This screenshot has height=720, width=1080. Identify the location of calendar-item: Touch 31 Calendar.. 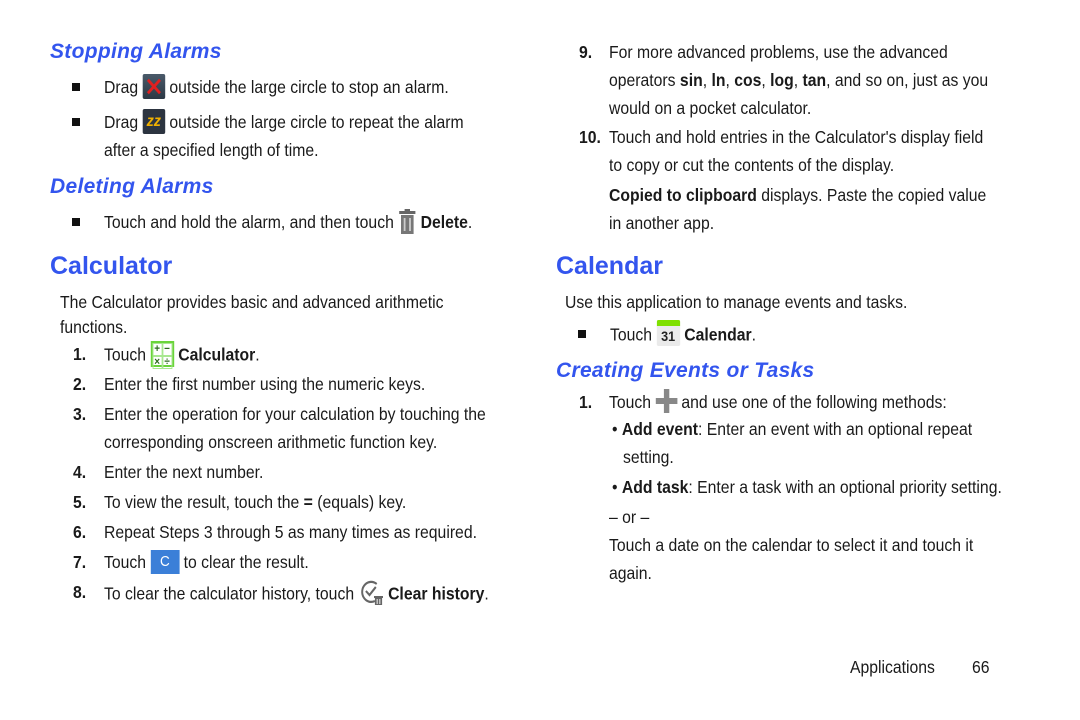
(683, 334).